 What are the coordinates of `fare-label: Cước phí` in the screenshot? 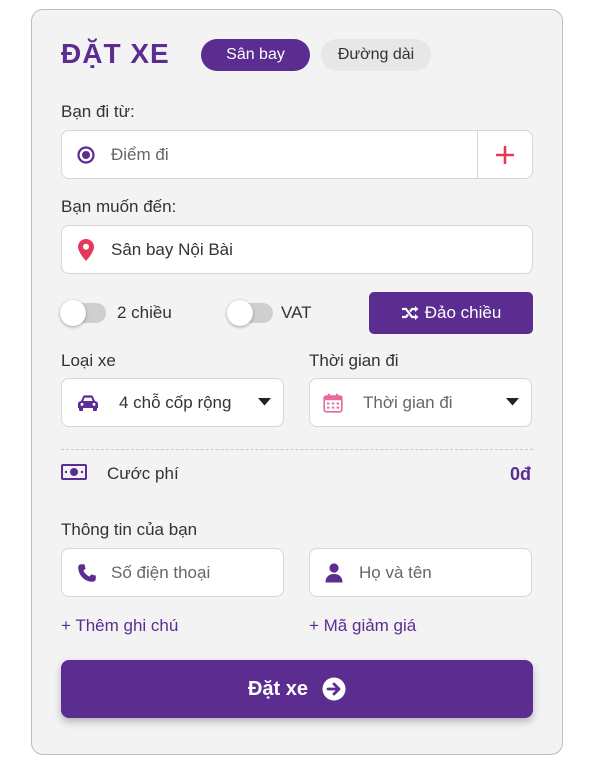 It's located at (143, 473).